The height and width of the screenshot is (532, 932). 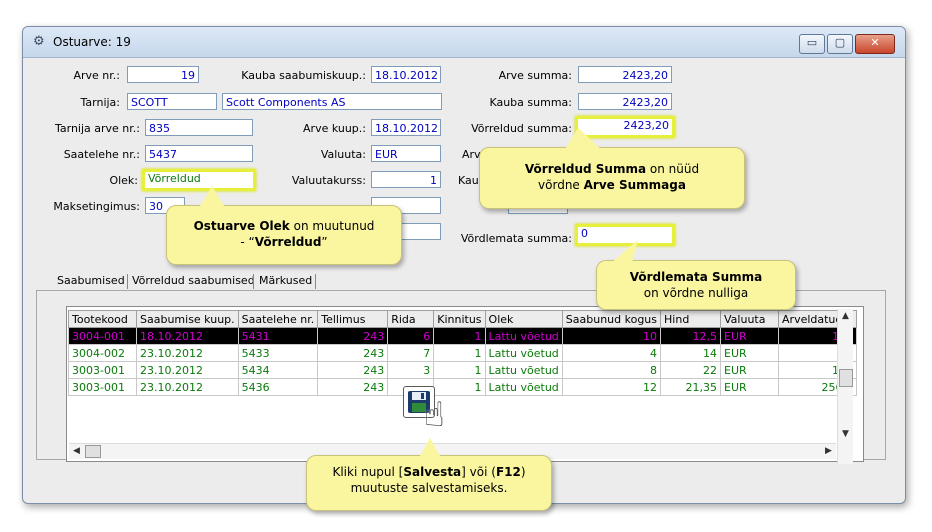 What do you see at coordinates (332, 101) in the screenshot?
I see `supplier-name-field: Scott Components AS` at bounding box center [332, 101].